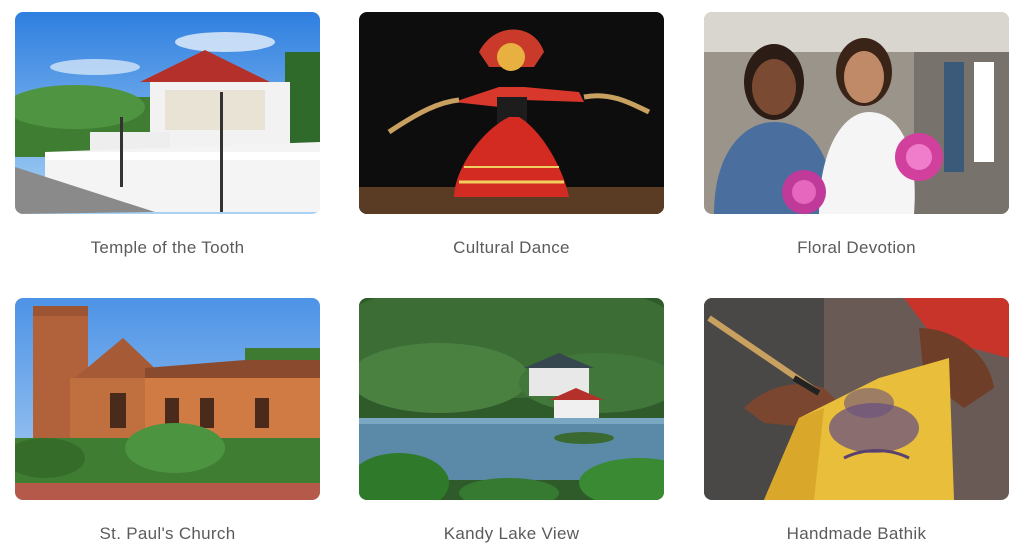  What do you see at coordinates (856, 533) in the screenshot?
I see `caption-bathik: Handmade Bathik` at bounding box center [856, 533].